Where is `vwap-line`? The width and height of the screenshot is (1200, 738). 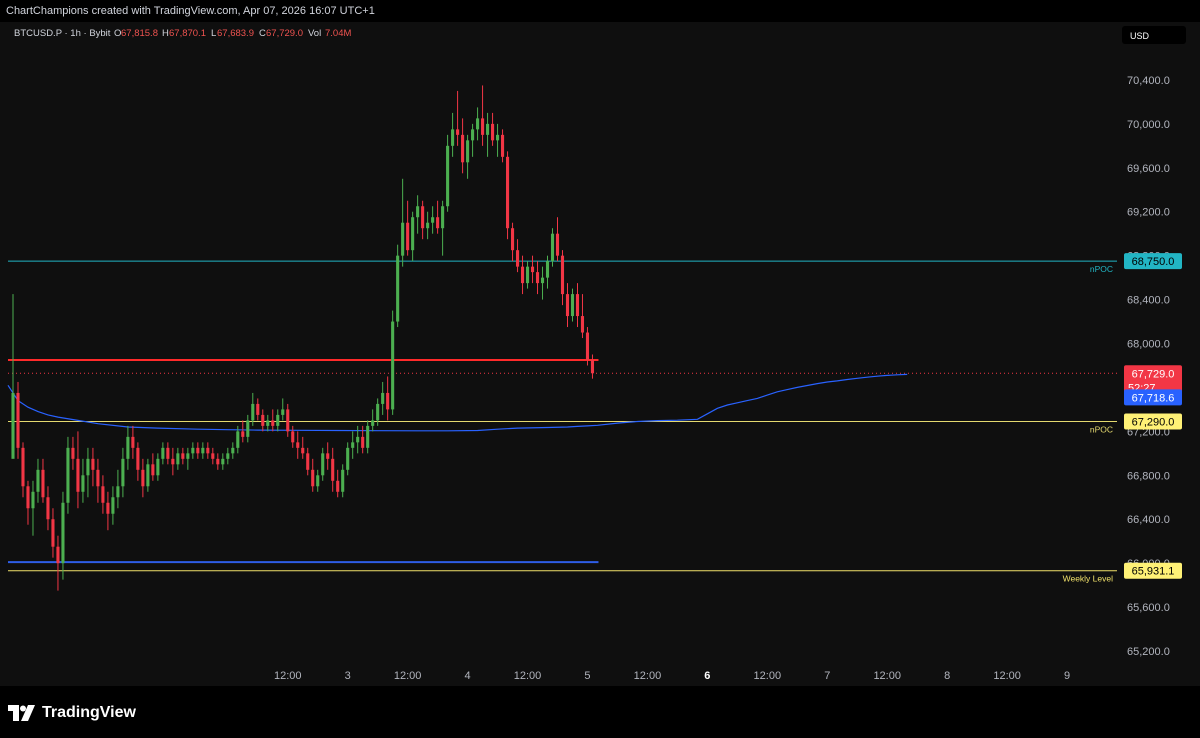
vwap-line is located at coordinates (457, 402).